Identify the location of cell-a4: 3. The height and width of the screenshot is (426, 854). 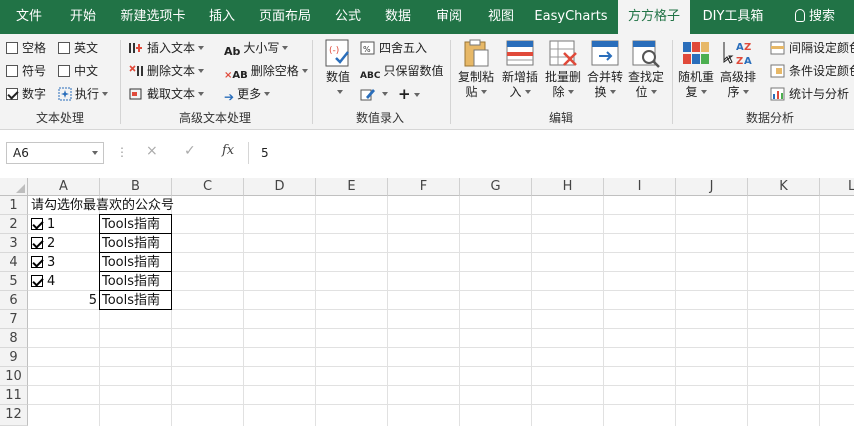
(65, 262).